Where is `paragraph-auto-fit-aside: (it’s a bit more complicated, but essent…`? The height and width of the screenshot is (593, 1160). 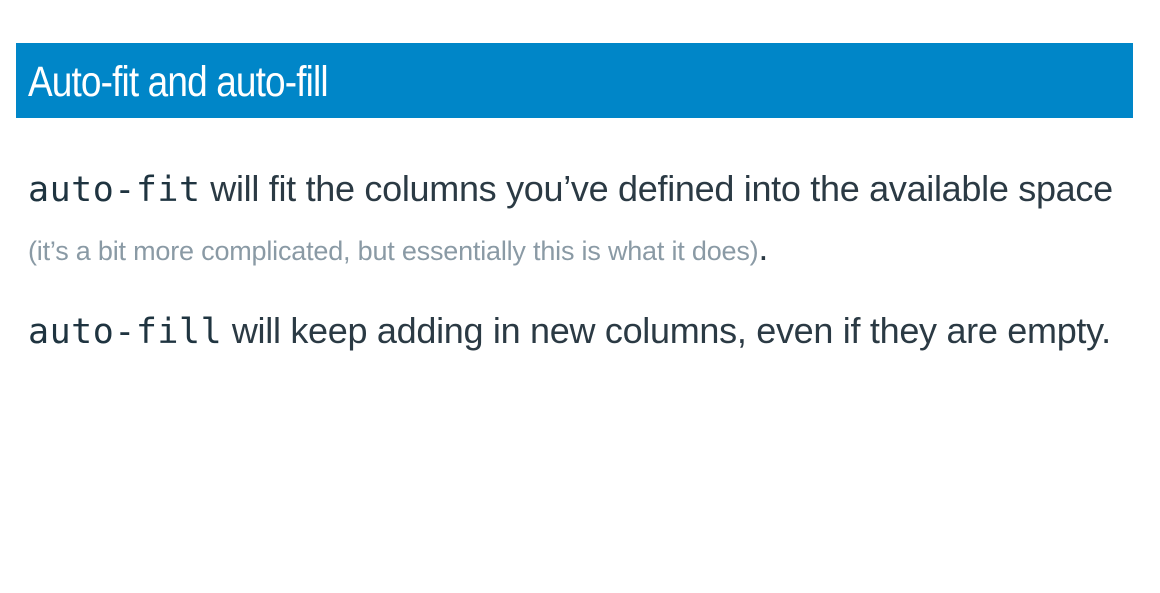
paragraph-auto-fit-aside: (it’s a bit more complicated, but essent… is located at coordinates (393, 251).